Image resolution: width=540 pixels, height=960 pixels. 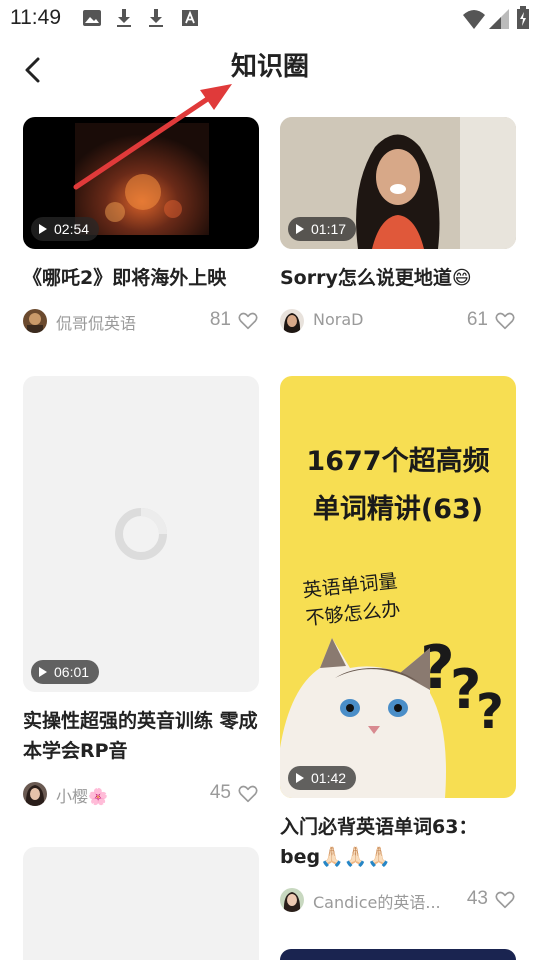 What do you see at coordinates (398, 183) in the screenshot?
I see `video-thumbnail: 01:17` at bounding box center [398, 183].